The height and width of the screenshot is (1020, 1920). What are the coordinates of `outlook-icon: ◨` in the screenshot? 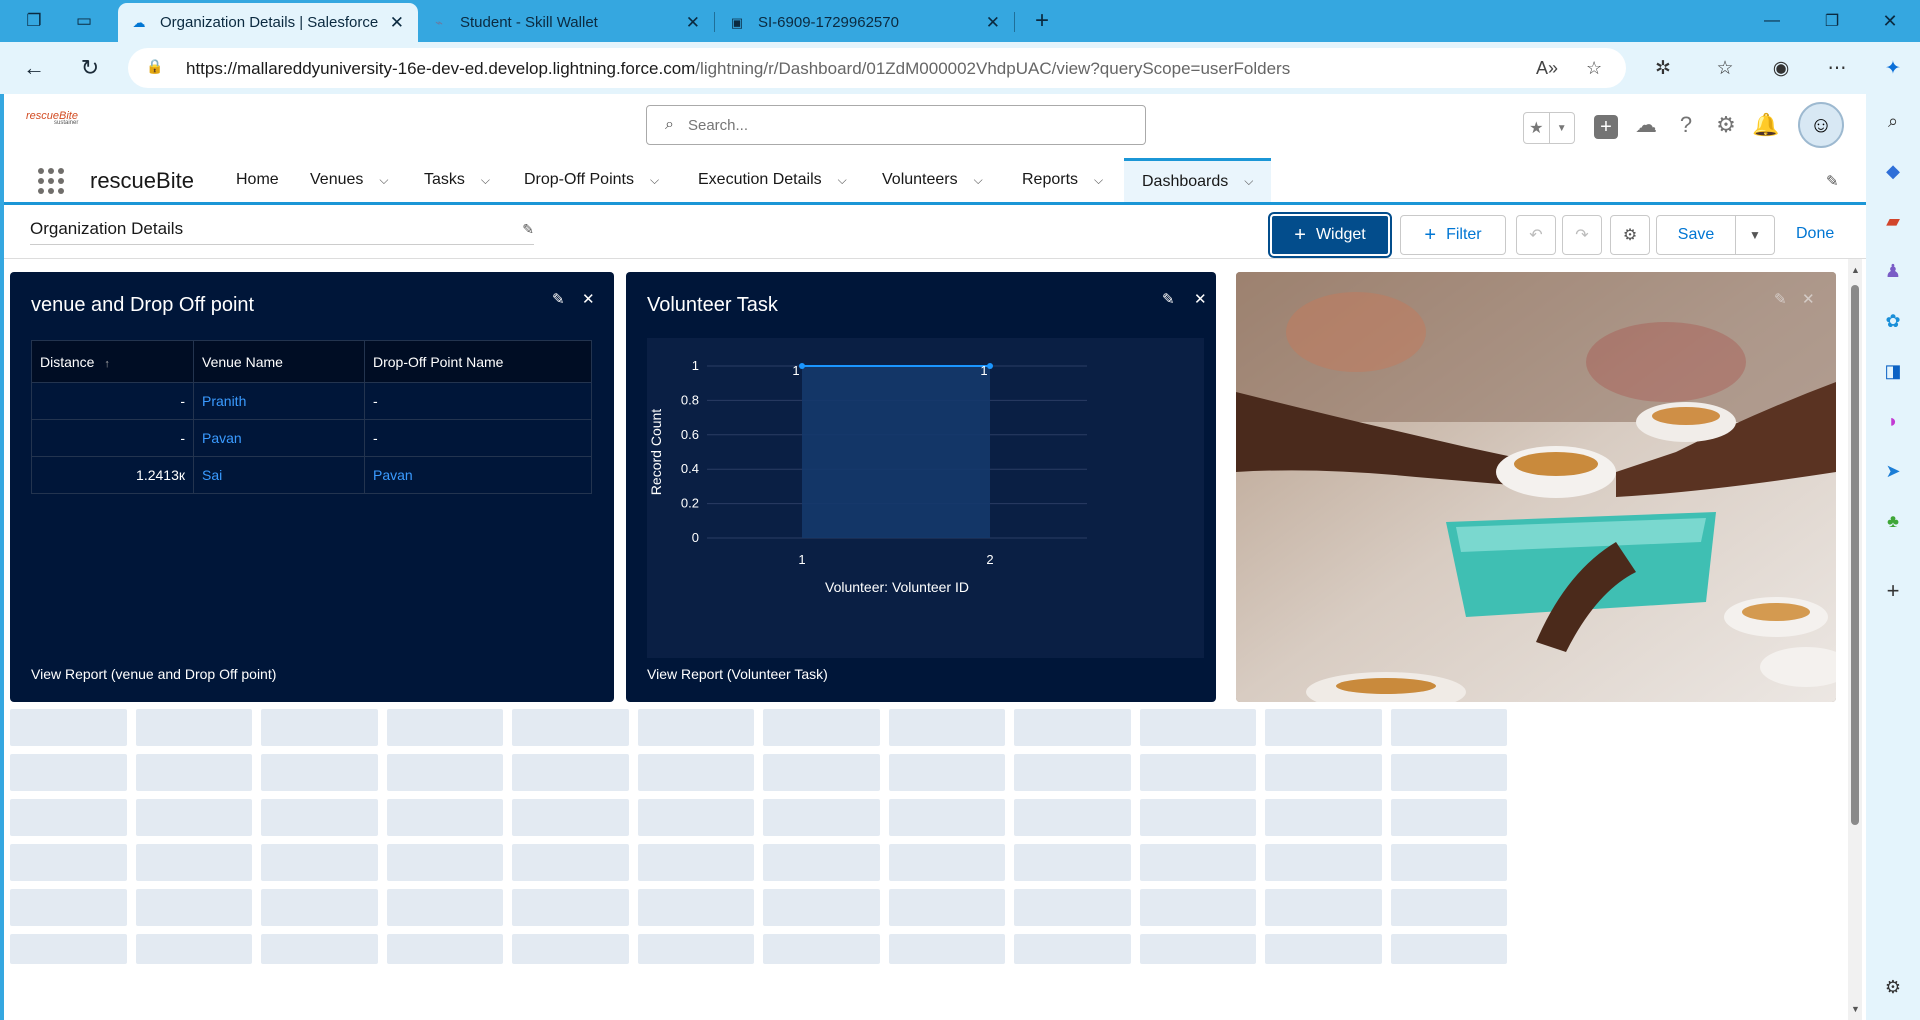 It's located at (1893, 371).